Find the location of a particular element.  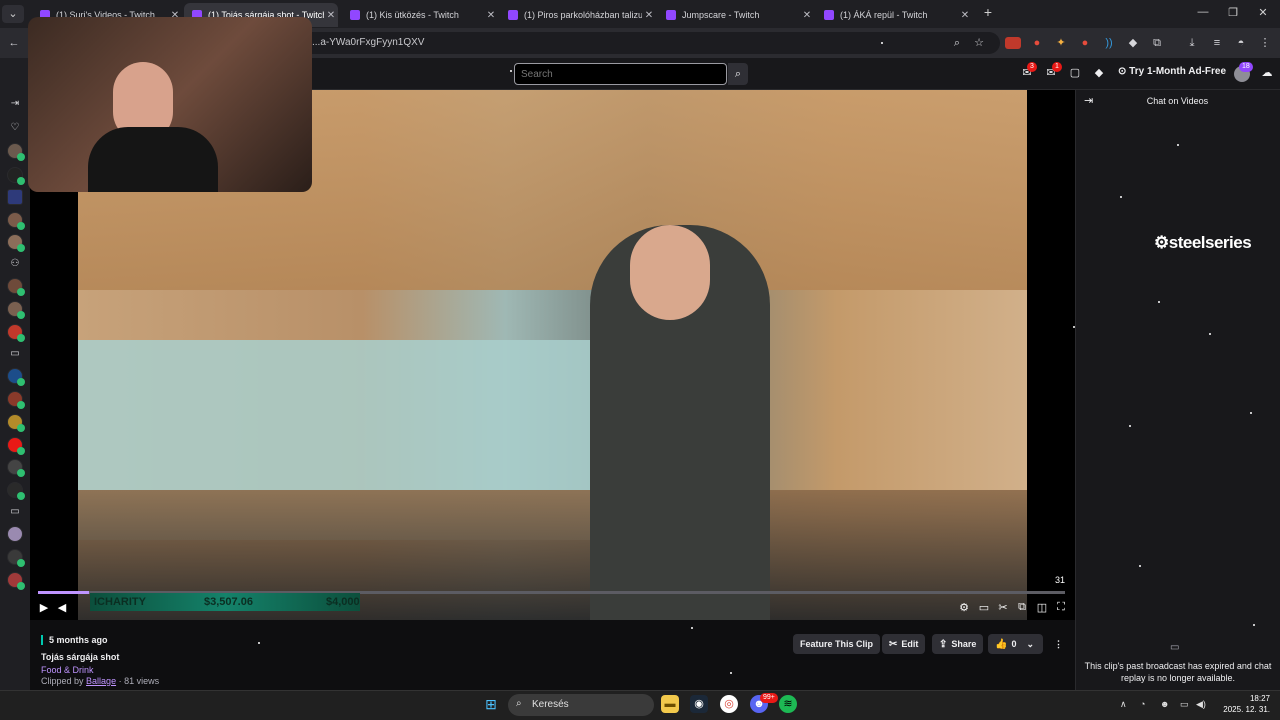

like-count: 0 is located at coordinates (1014, 644).